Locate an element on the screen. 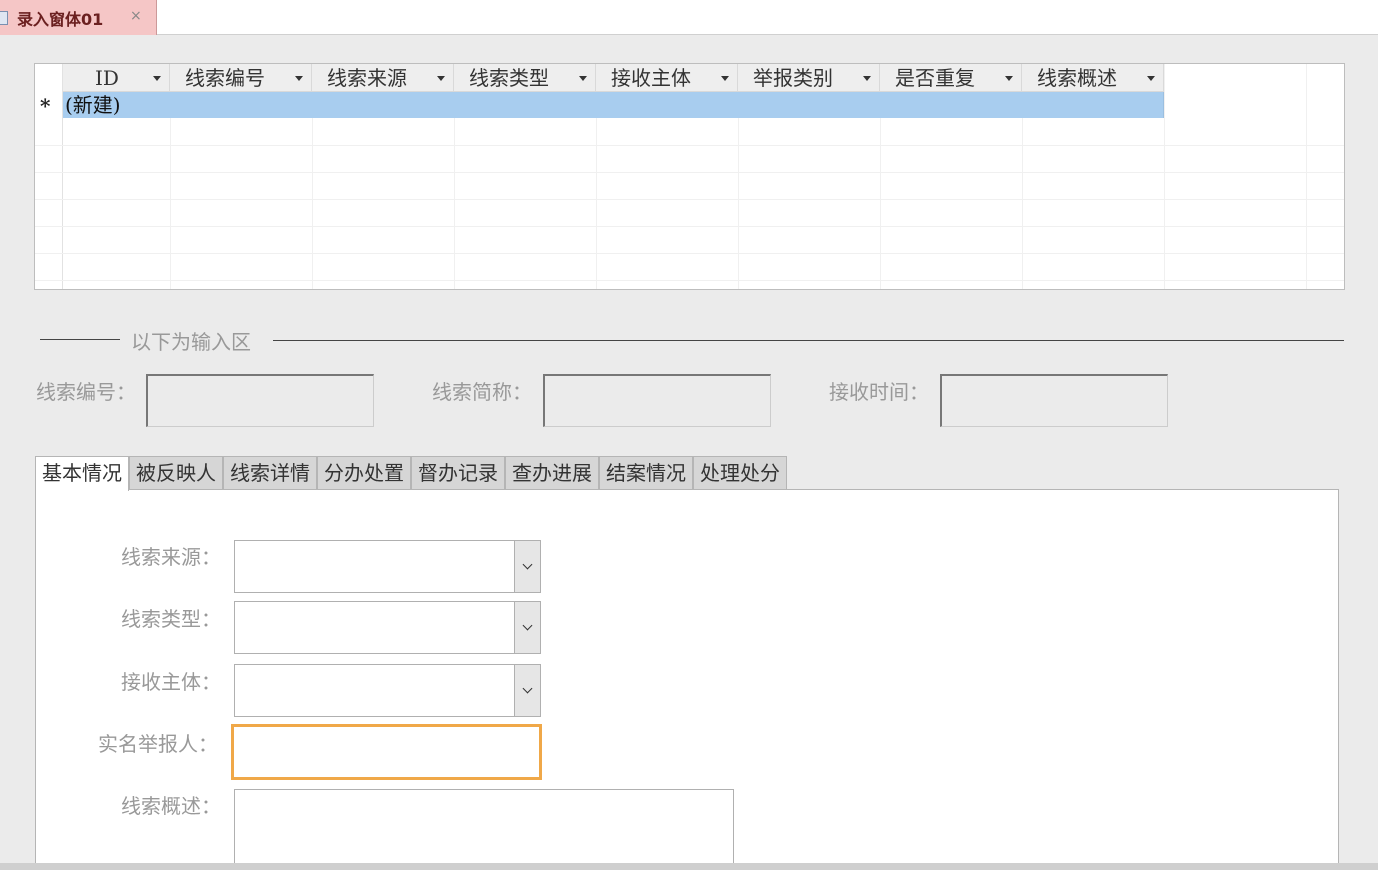 The image size is (1378, 870). document-tab-title: 录入窗体01 is located at coordinates (60, 19).